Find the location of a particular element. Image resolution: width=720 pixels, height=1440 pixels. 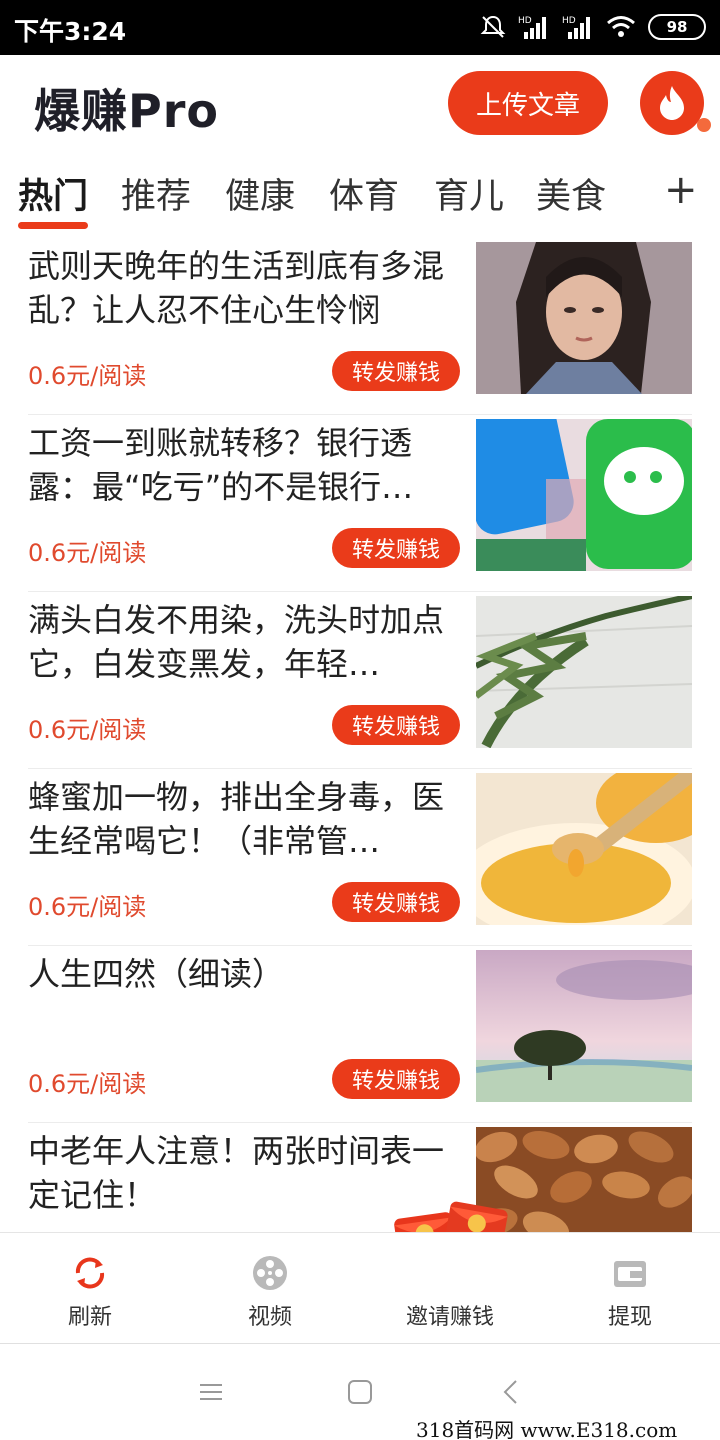

wifi-icon is located at coordinates (621, 26).